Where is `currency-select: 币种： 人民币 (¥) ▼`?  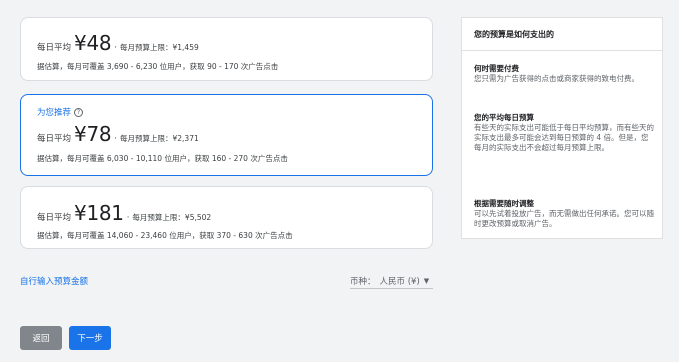 currency-select: 币种： 人民币 (¥) ▼ is located at coordinates (391, 281).